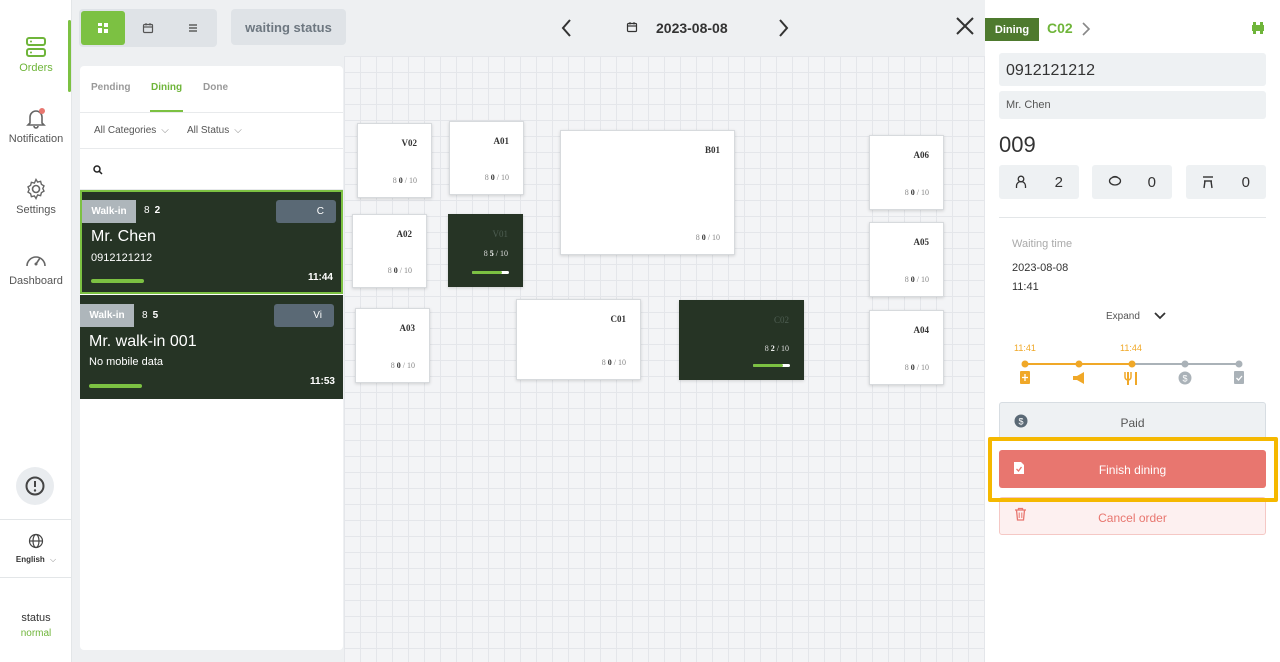  I want to click on chevron-left-icon, so click(567, 28).